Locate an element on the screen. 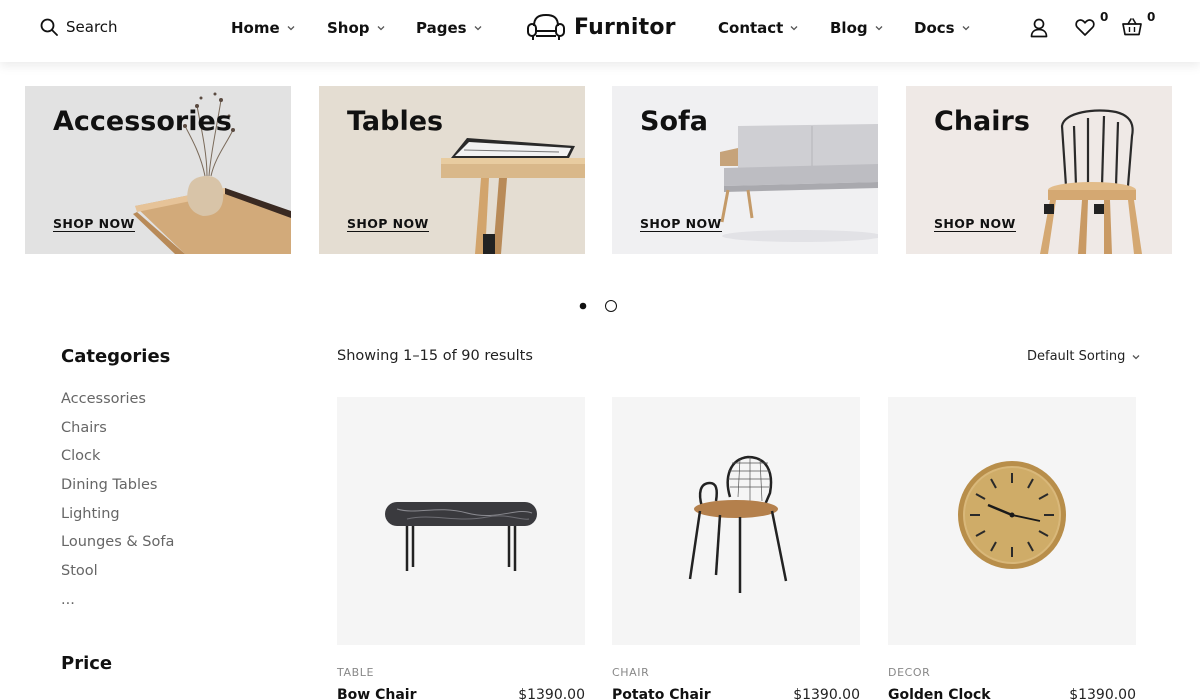  sort-label: Default Sorting is located at coordinates (1076, 356).